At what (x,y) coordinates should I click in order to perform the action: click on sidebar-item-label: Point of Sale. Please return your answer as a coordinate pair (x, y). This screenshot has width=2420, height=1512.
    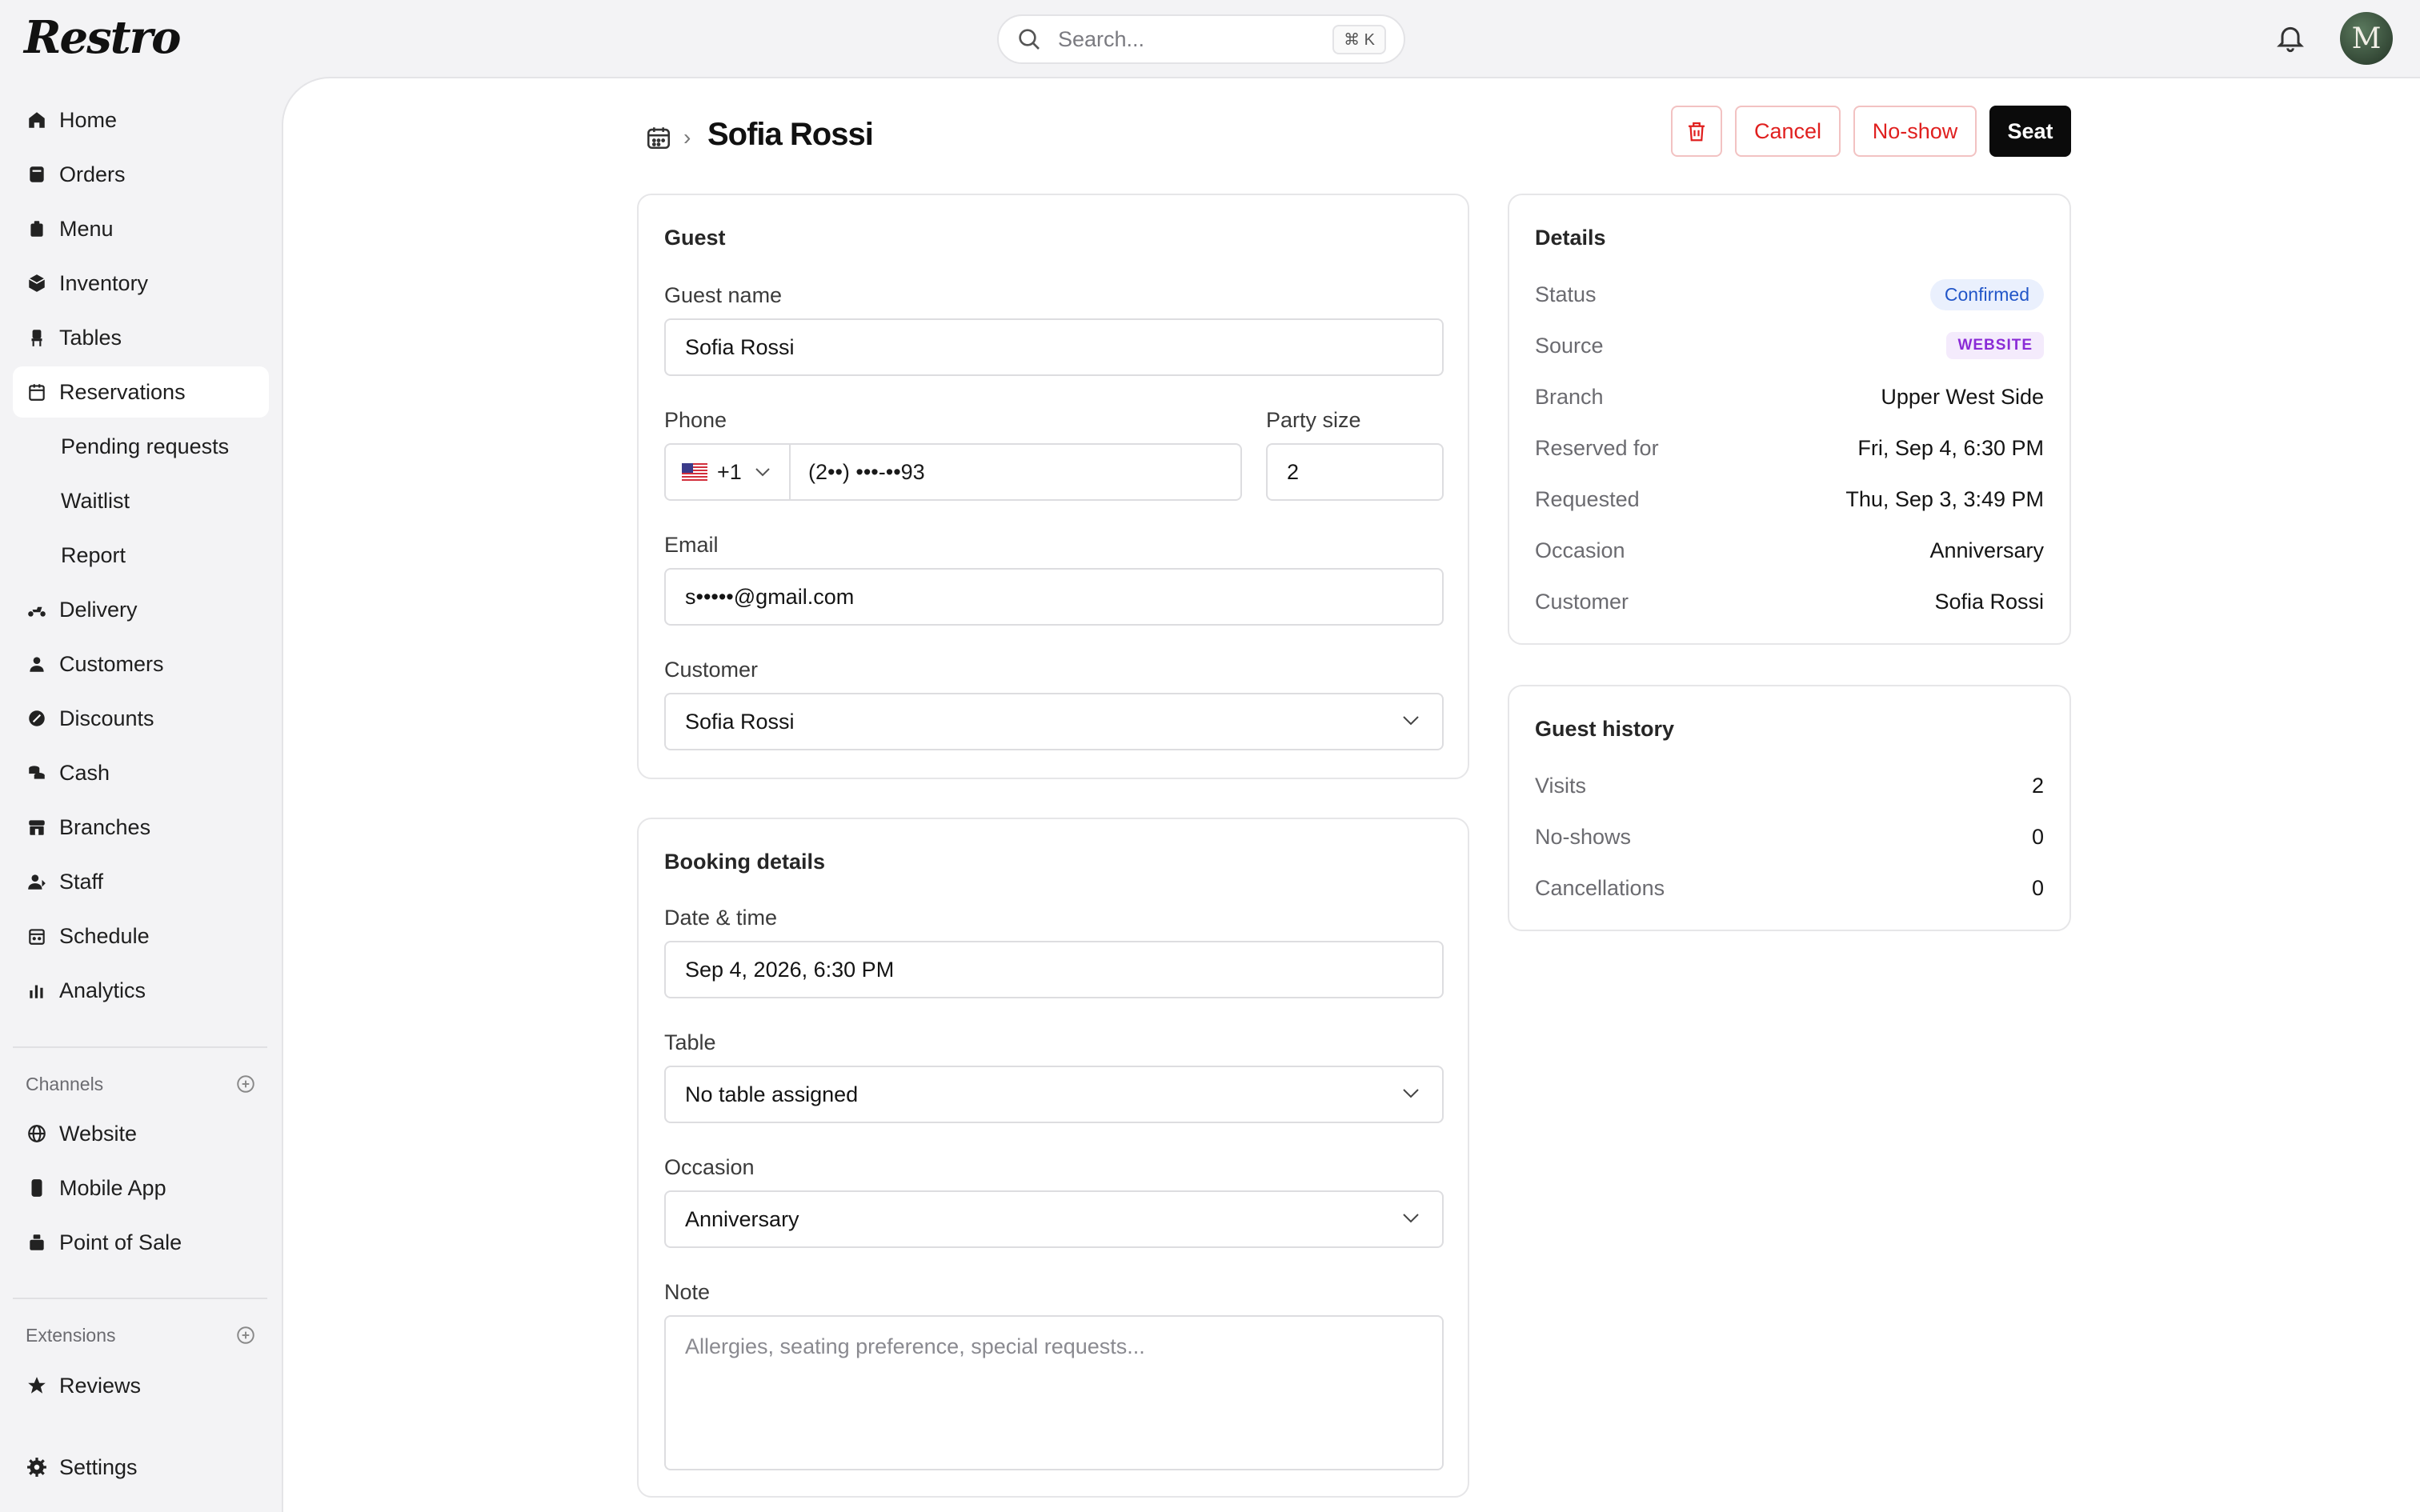
    Looking at the image, I should click on (120, 1242).